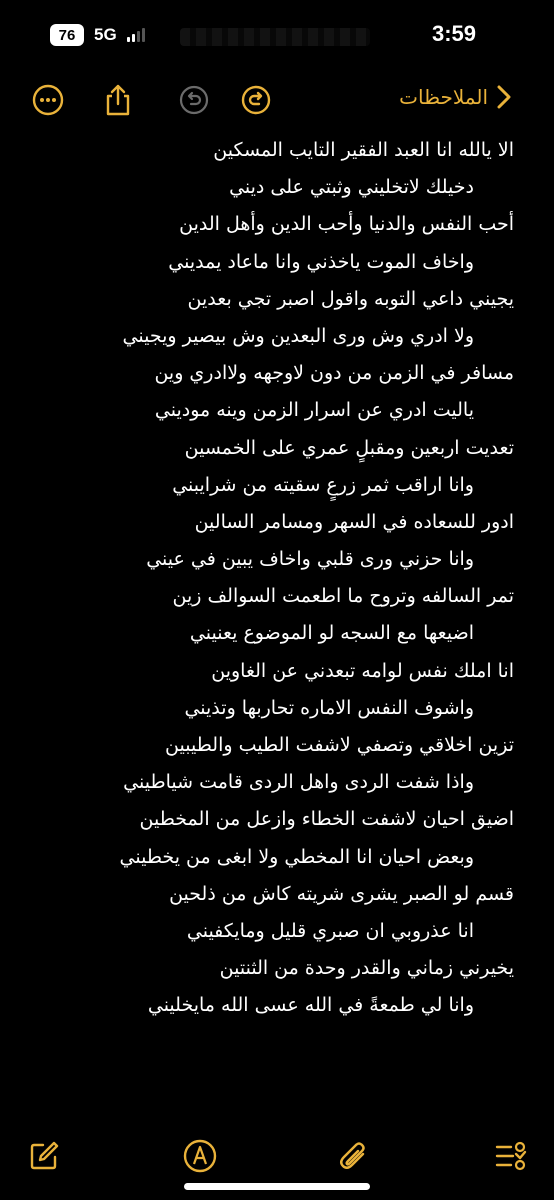  What do you see at coordinates (310, 559) in the screenshot?
I see `note-line: وانا حزني ورى قلبي واخاف يبين في عيني` at bounding box center [310, 559].